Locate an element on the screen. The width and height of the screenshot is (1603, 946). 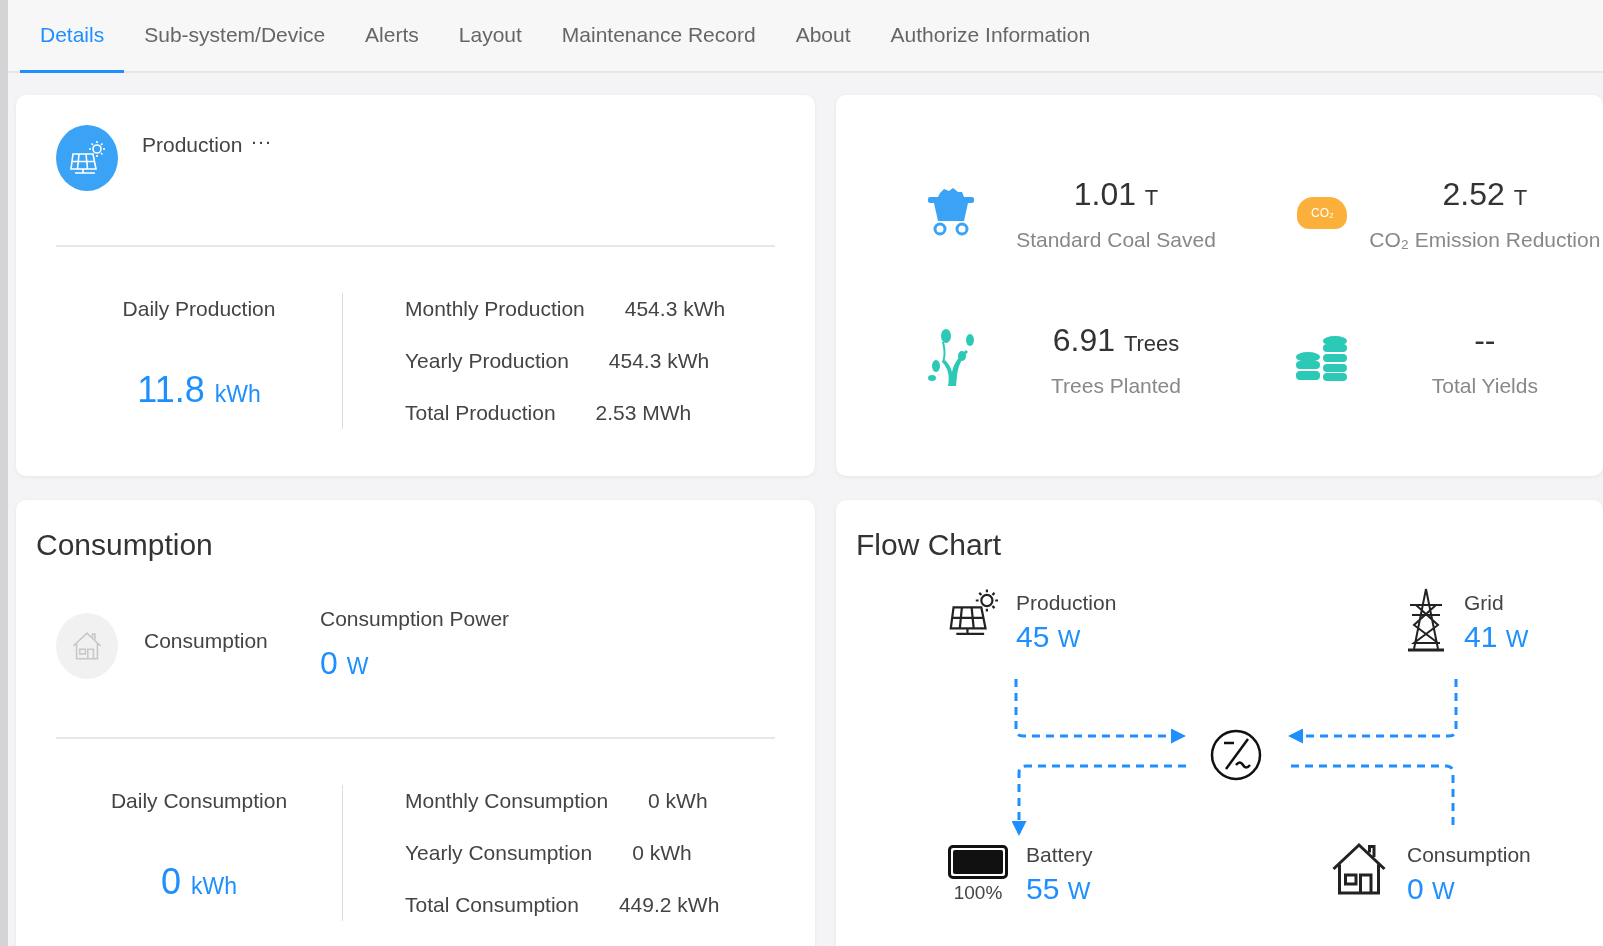
tab: Maintenance Record is located at coordinates (658, 36).